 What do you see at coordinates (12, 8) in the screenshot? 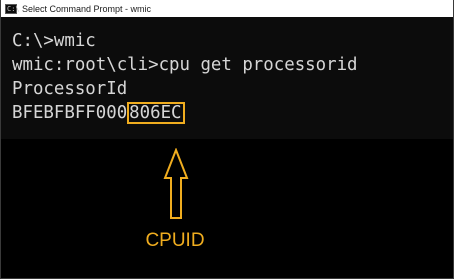
I see `cmd-icon: C:\` at bounding box center [12, 8].